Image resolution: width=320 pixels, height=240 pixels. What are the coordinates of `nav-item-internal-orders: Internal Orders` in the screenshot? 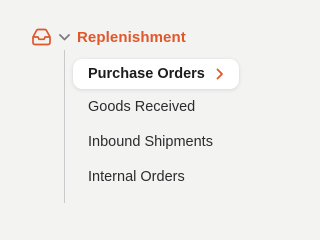 It's located at (129, 177).